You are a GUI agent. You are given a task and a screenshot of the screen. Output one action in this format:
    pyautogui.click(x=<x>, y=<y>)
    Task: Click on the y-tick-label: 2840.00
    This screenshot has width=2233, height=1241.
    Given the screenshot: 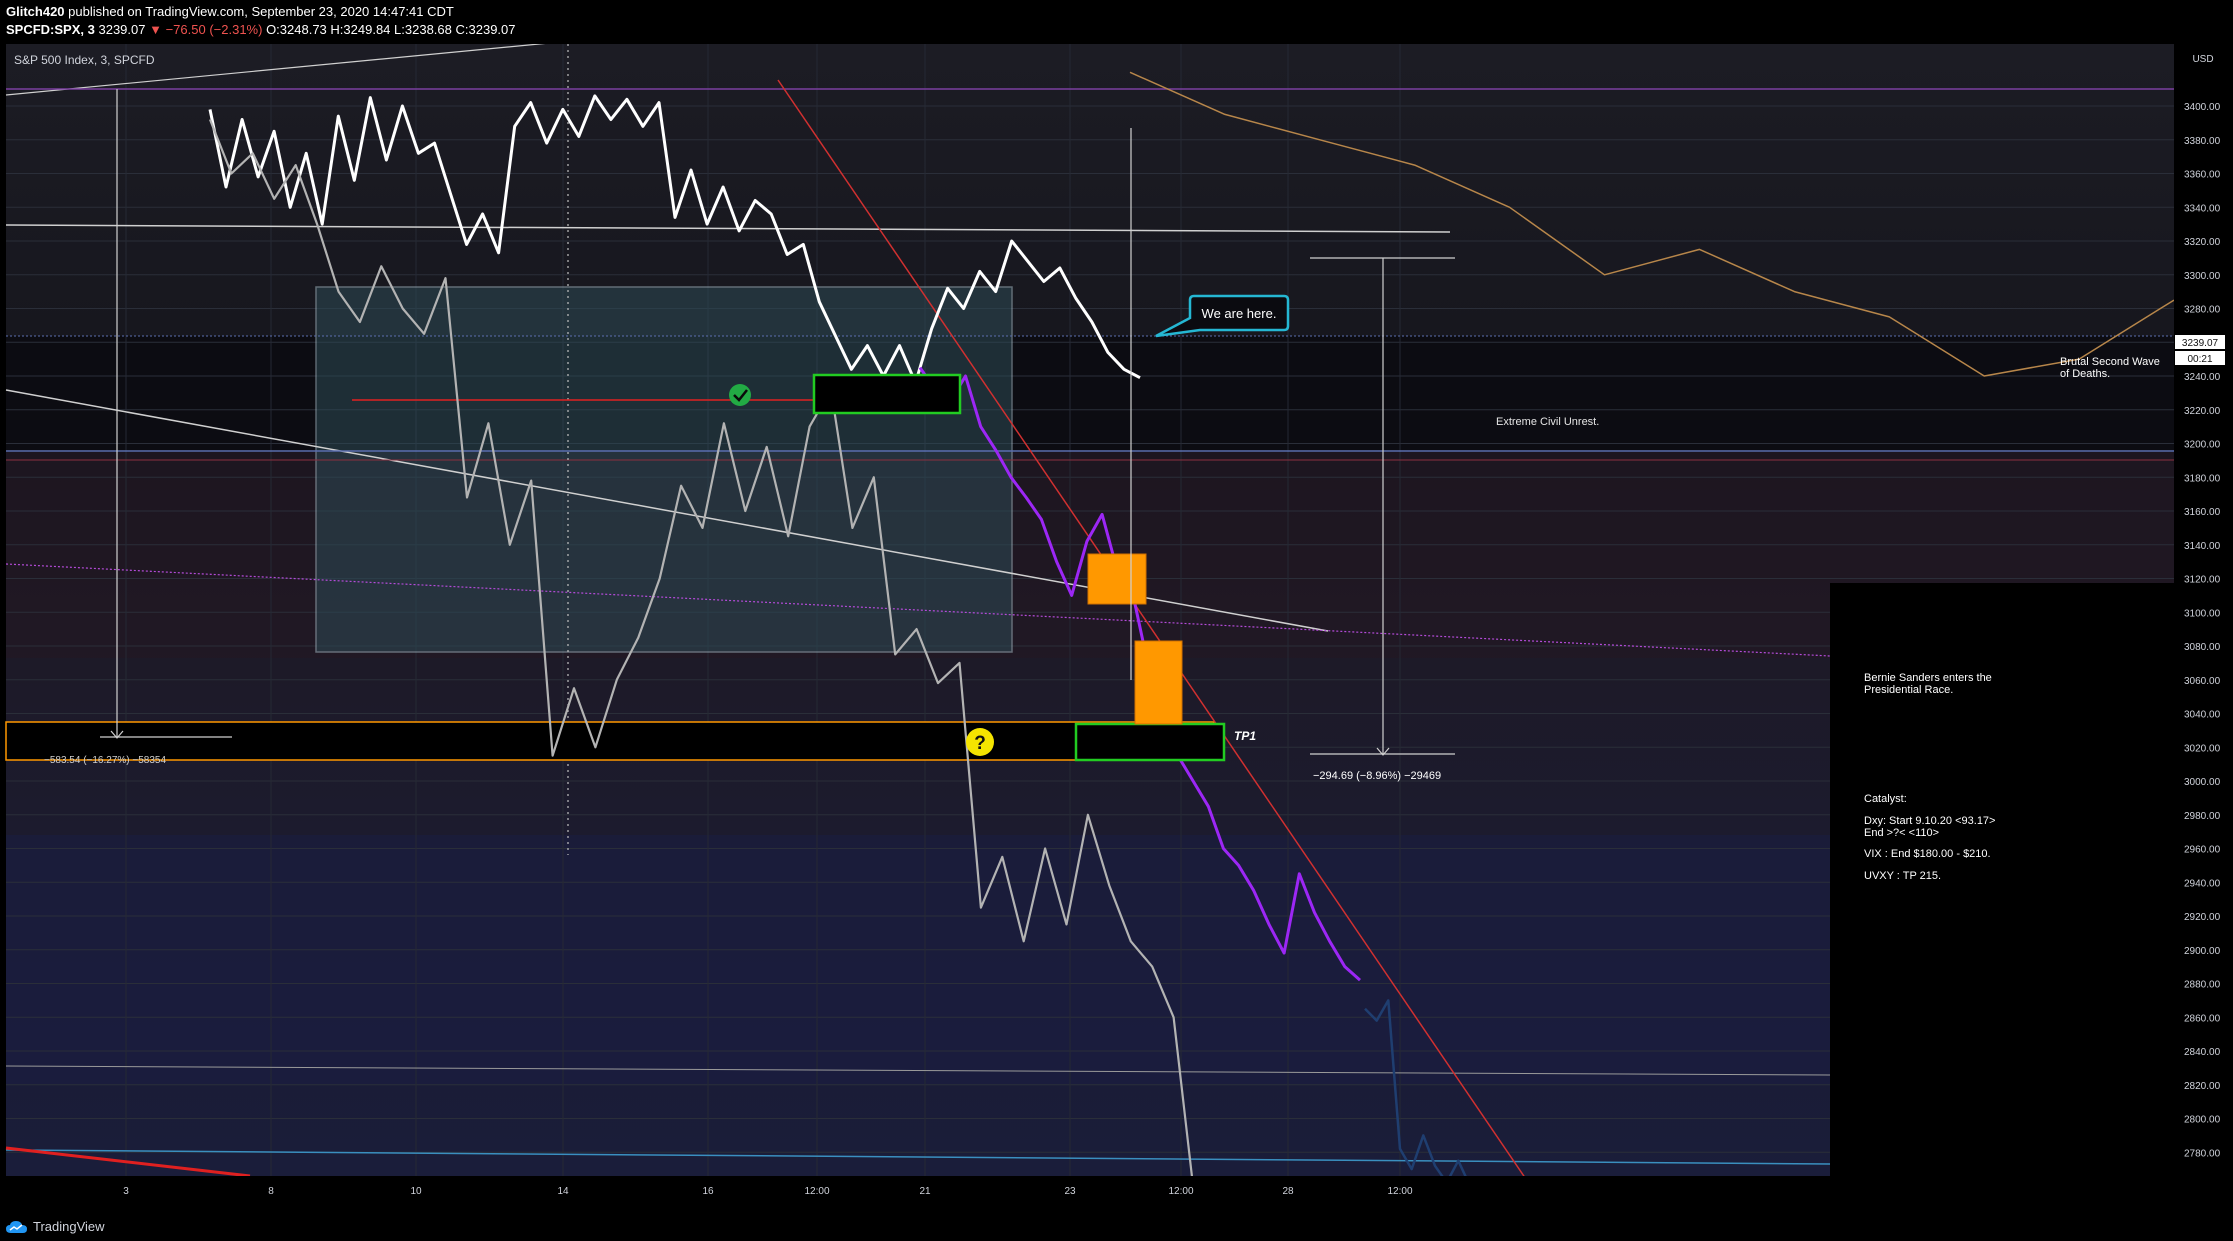 What is the action you would take?
    pyautogui.click(x=2202, y=1052)
    